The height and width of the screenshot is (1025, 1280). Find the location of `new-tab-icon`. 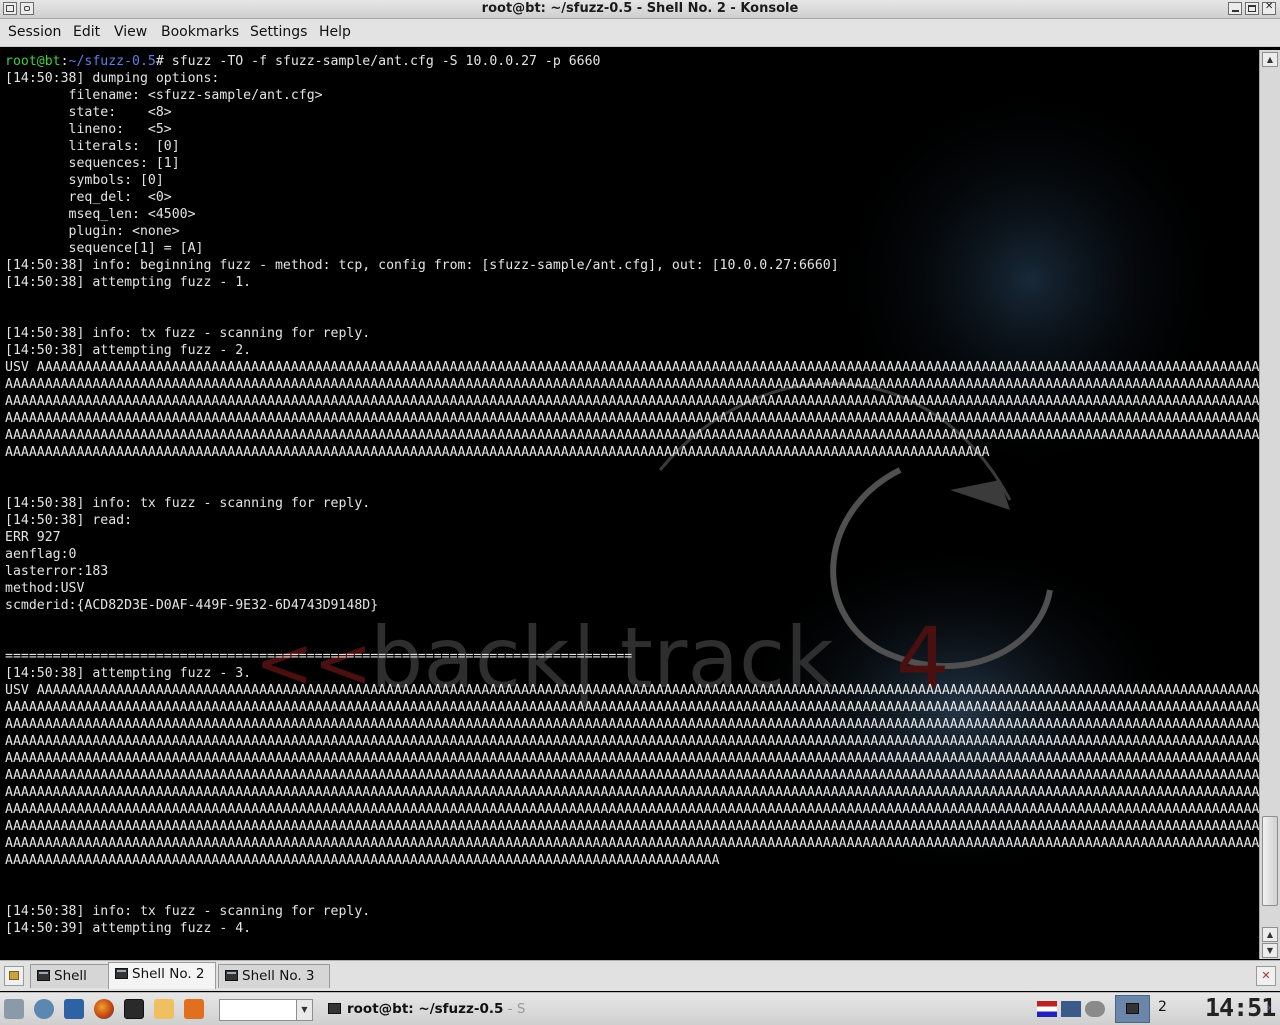

new-tab-icon is located at coordinates (14, 976).